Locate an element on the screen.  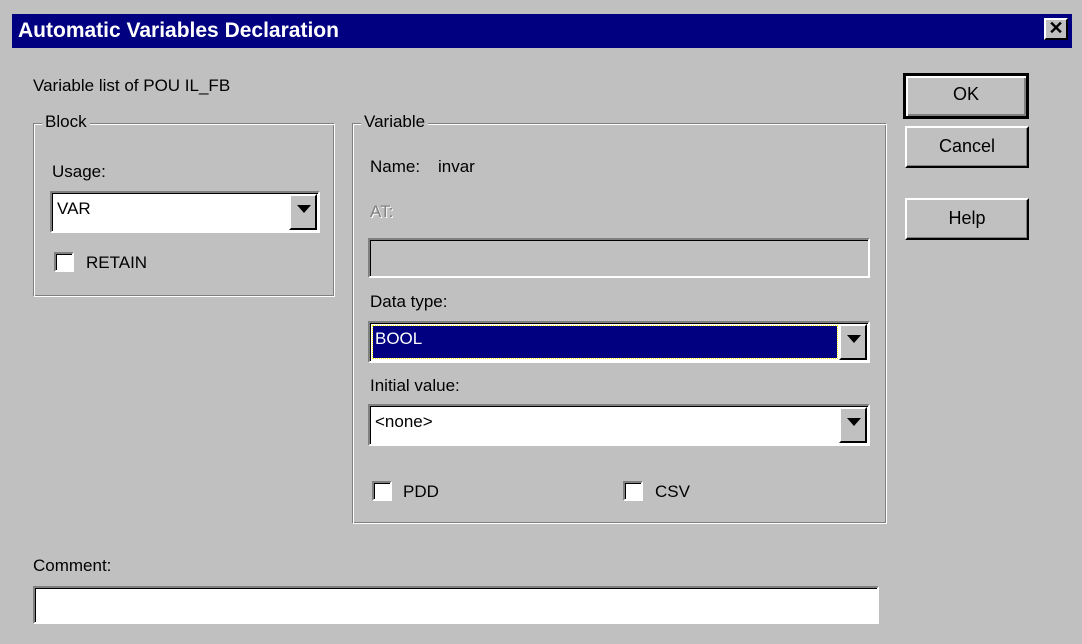
ok-button: OK is located at coordinates (966, 96).